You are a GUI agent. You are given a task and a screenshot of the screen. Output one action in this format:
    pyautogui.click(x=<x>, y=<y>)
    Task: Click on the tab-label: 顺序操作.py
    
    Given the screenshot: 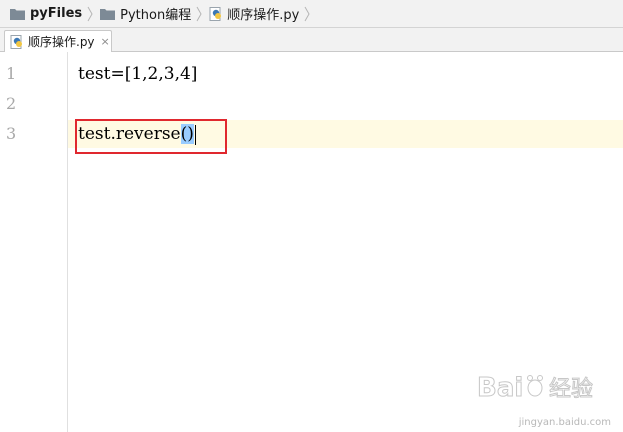 What is the action you would take?
    pyautogui.click(x=61, y=42)
    